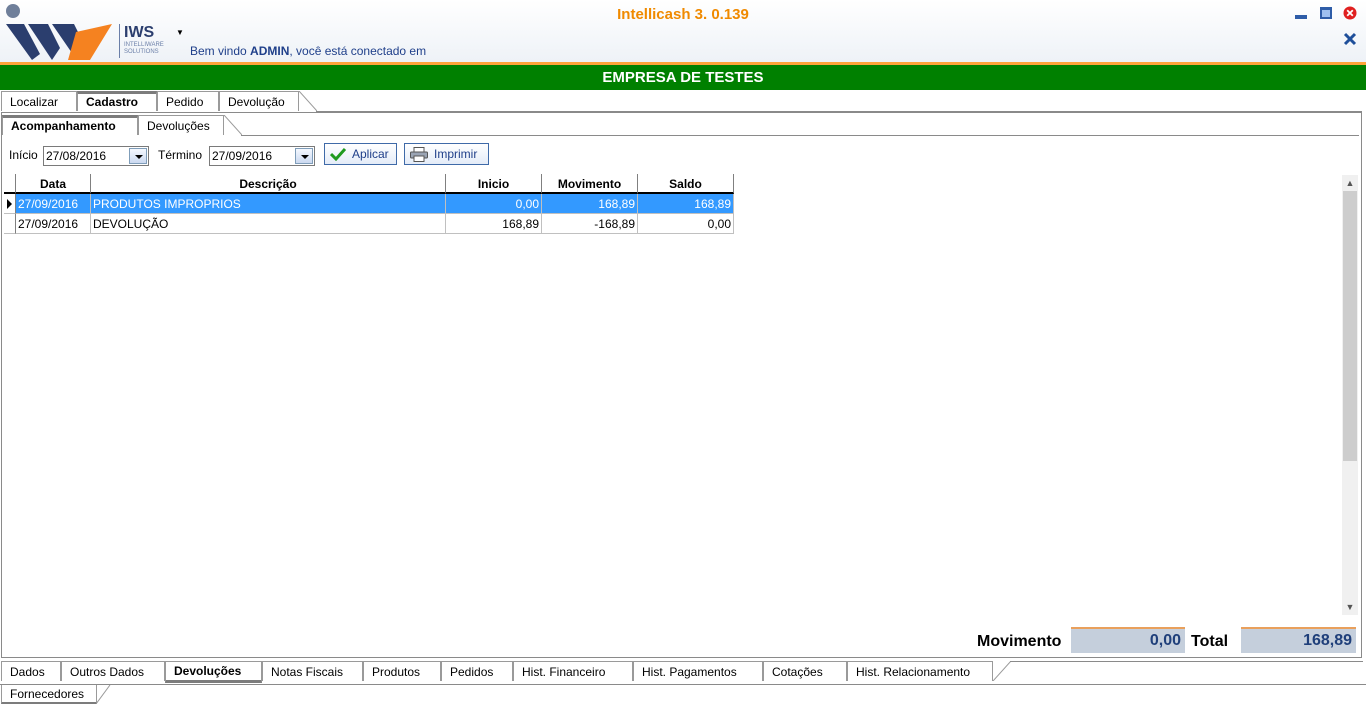 The image size is (1366, 707). Describe the element at coordinates (683, 14) in the screenshot. I see `app-title: Intellicash 3. 0.139` at that location.